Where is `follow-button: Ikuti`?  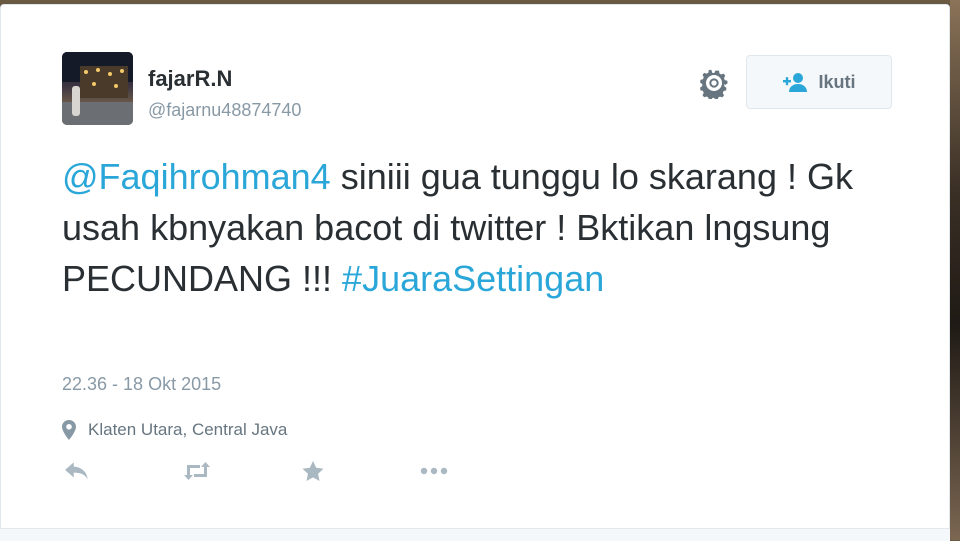 follow-button: Ikuti is located at coordinates (819, 82).